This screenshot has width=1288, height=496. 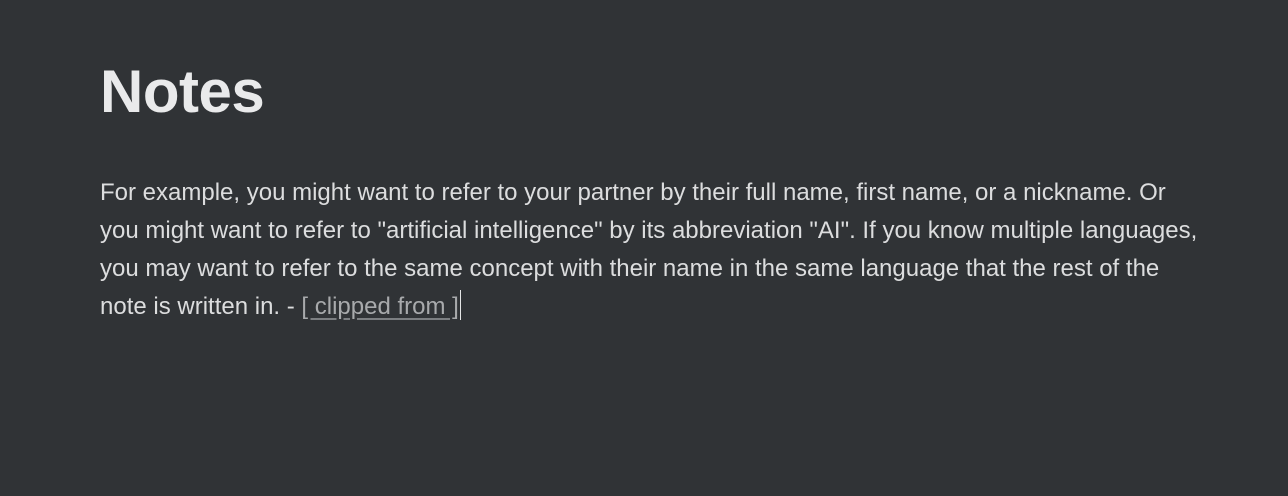 What do you see at coordinates (379, 306) in the screenshot?
I see `clipped-from-link: [ clipped from ]` at bounding box center [379, 306].